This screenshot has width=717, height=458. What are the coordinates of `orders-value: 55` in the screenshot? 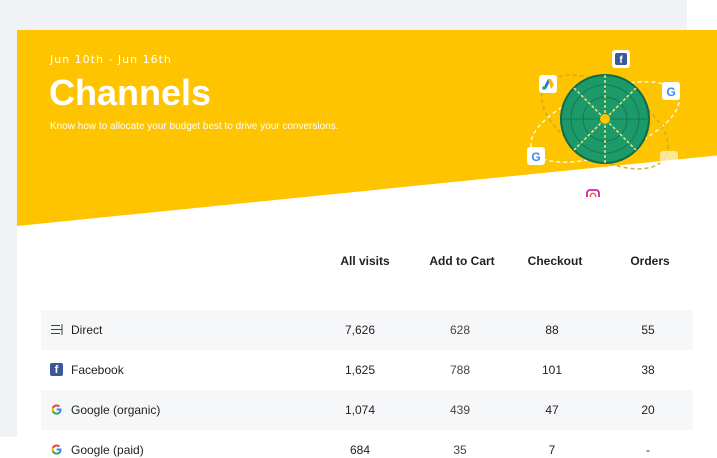 It's located at (648, 330).